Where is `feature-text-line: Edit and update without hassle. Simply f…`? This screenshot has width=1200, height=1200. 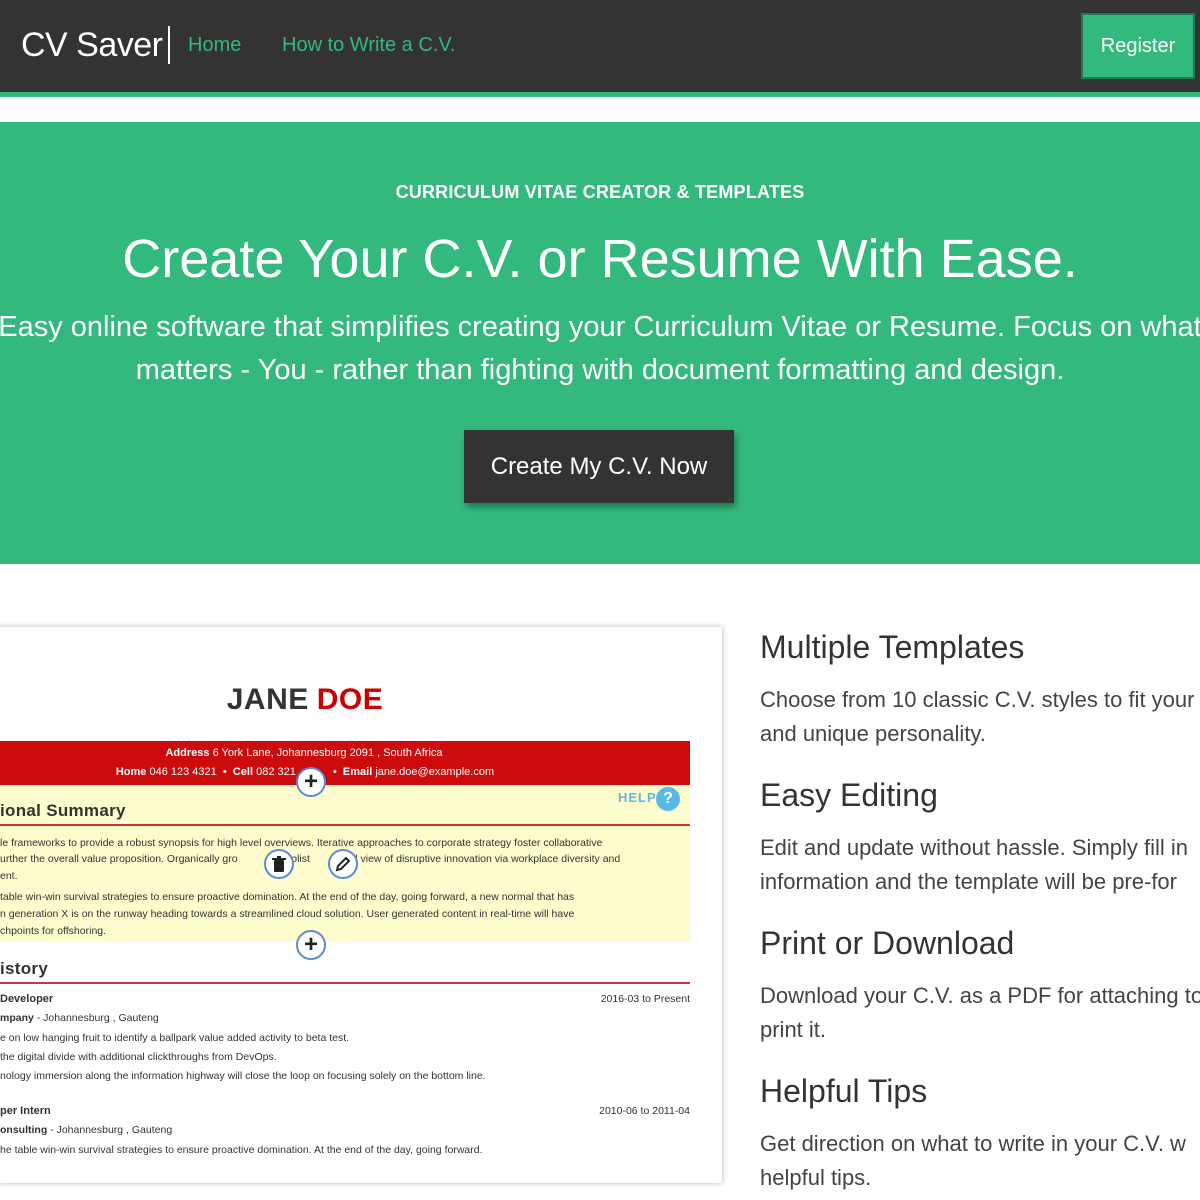
feature-text-line: Edit and update without hassle. Simply f… is located at coordinates (974, 847).